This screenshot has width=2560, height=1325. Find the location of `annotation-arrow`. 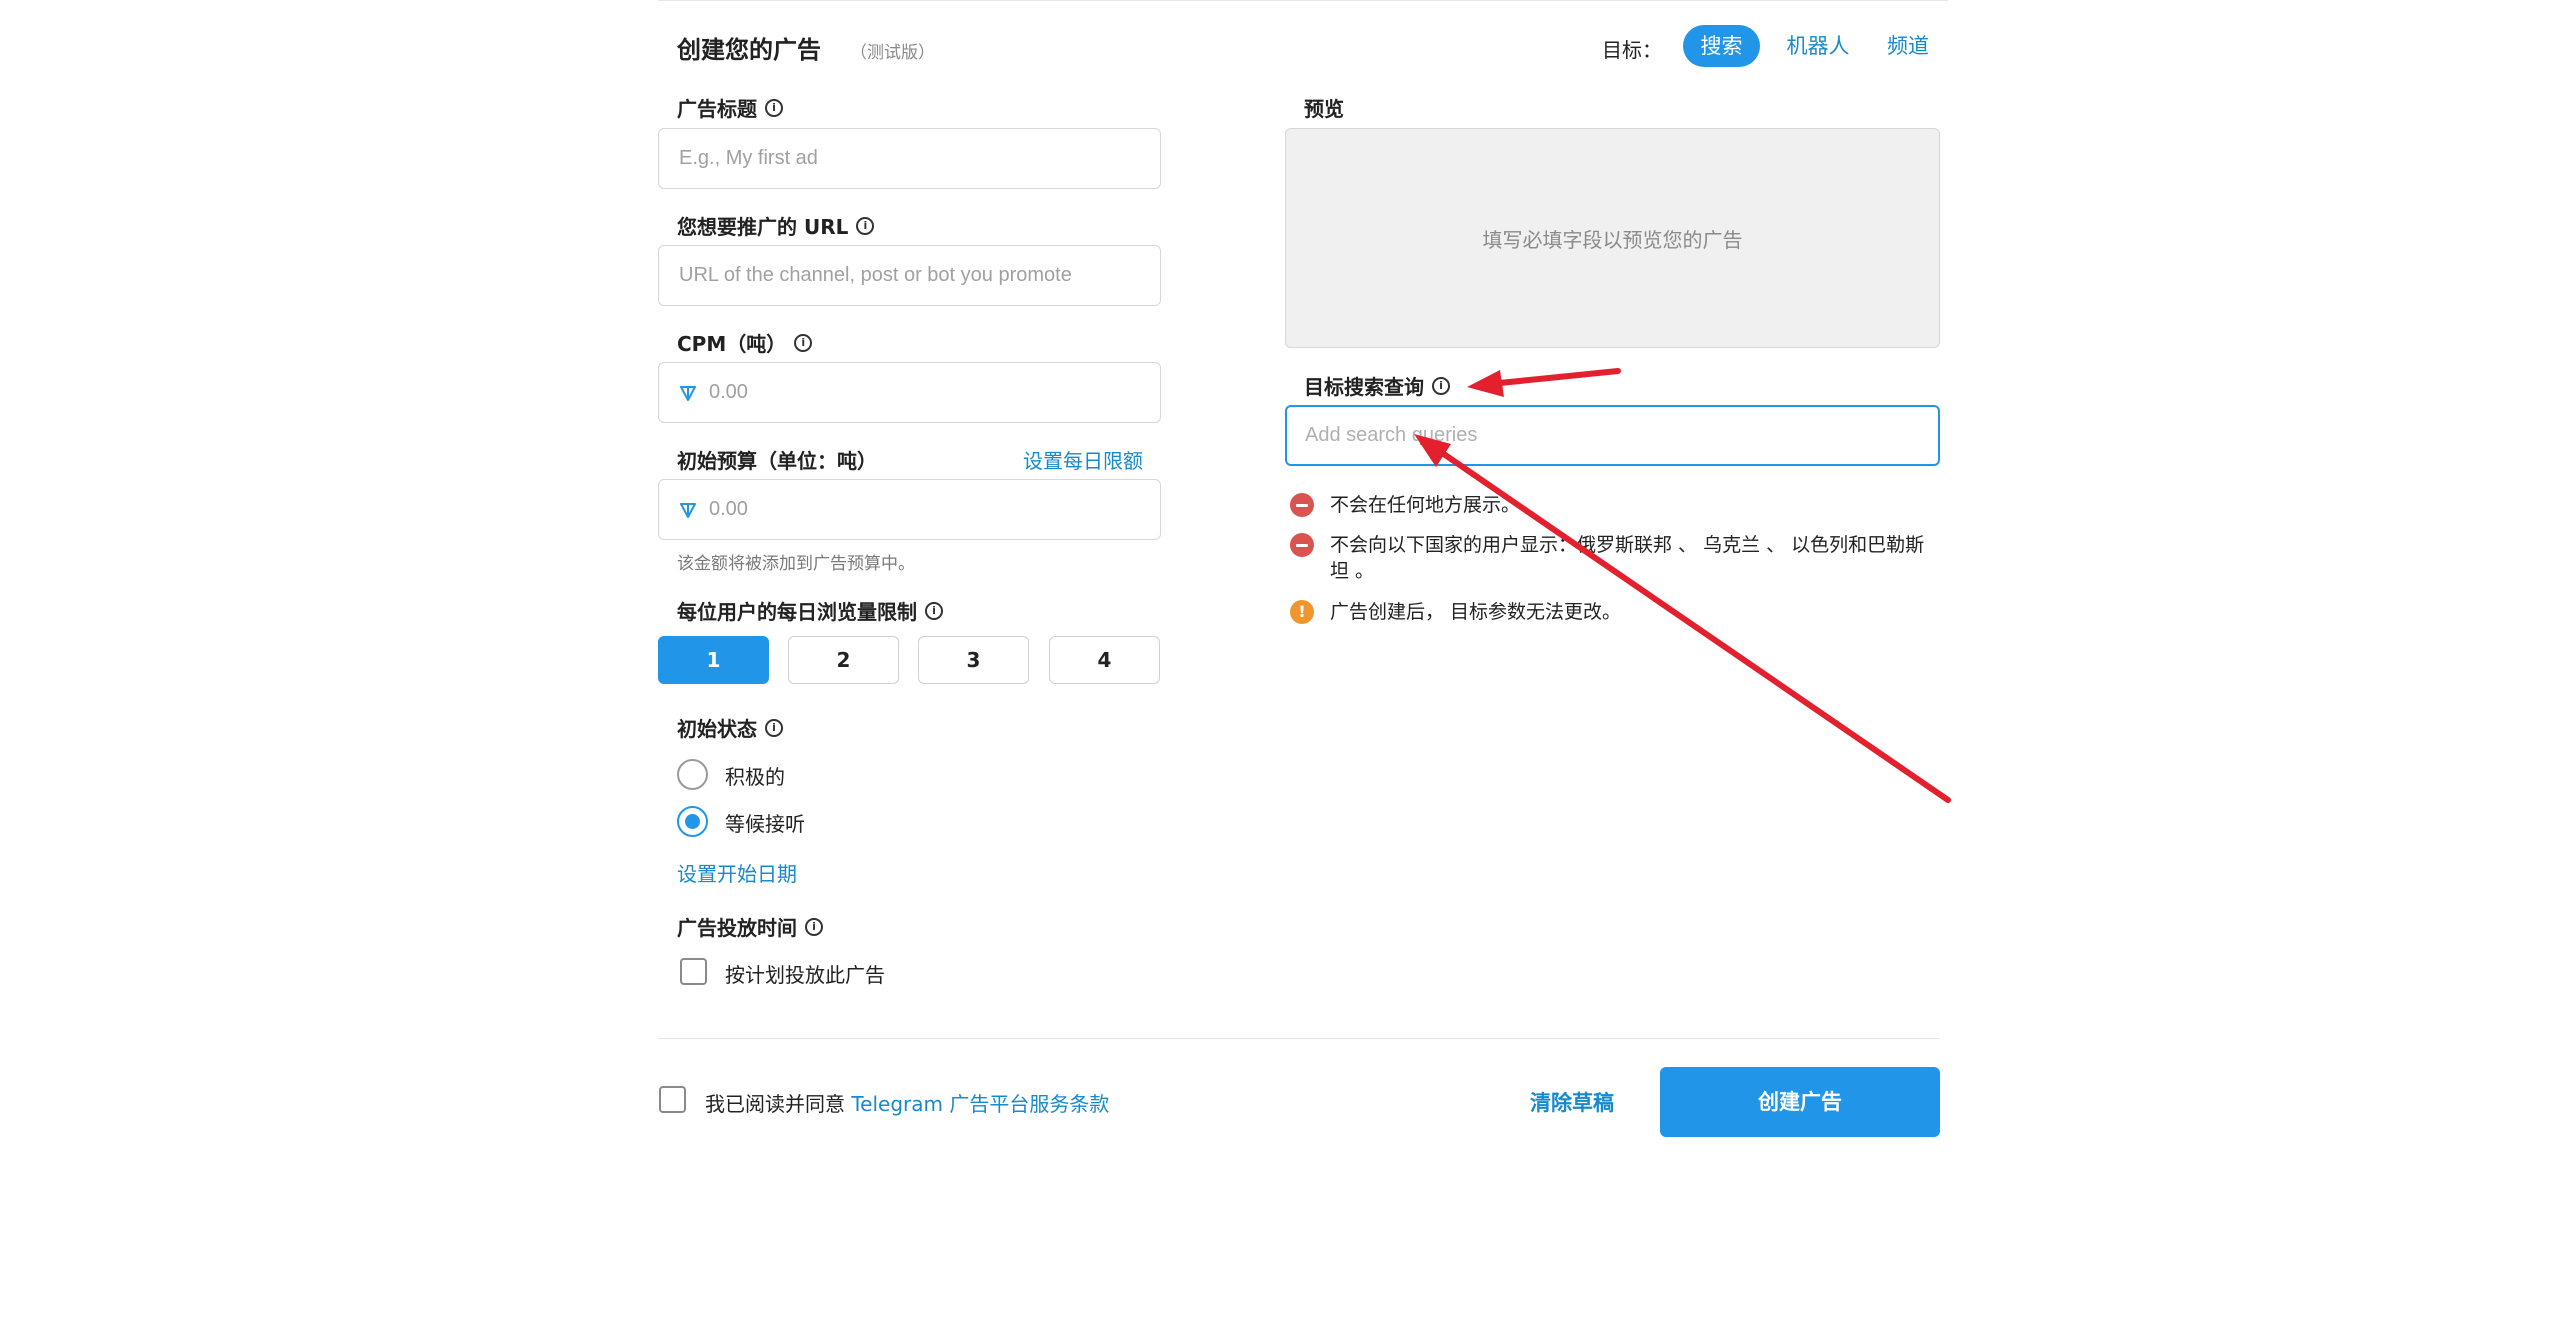

annotation-arrow is located at coordinates (1544, 382).